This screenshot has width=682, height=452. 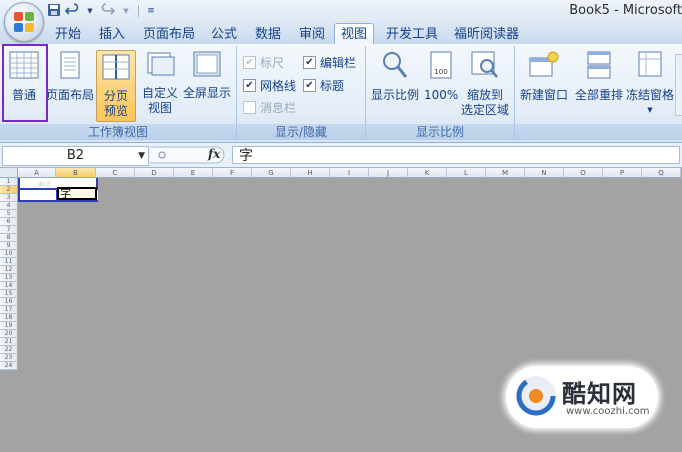 What do you see at coordinates (9, 254) in the screenshot?
I see `row-header: 10` at bounding box center [9, 254].